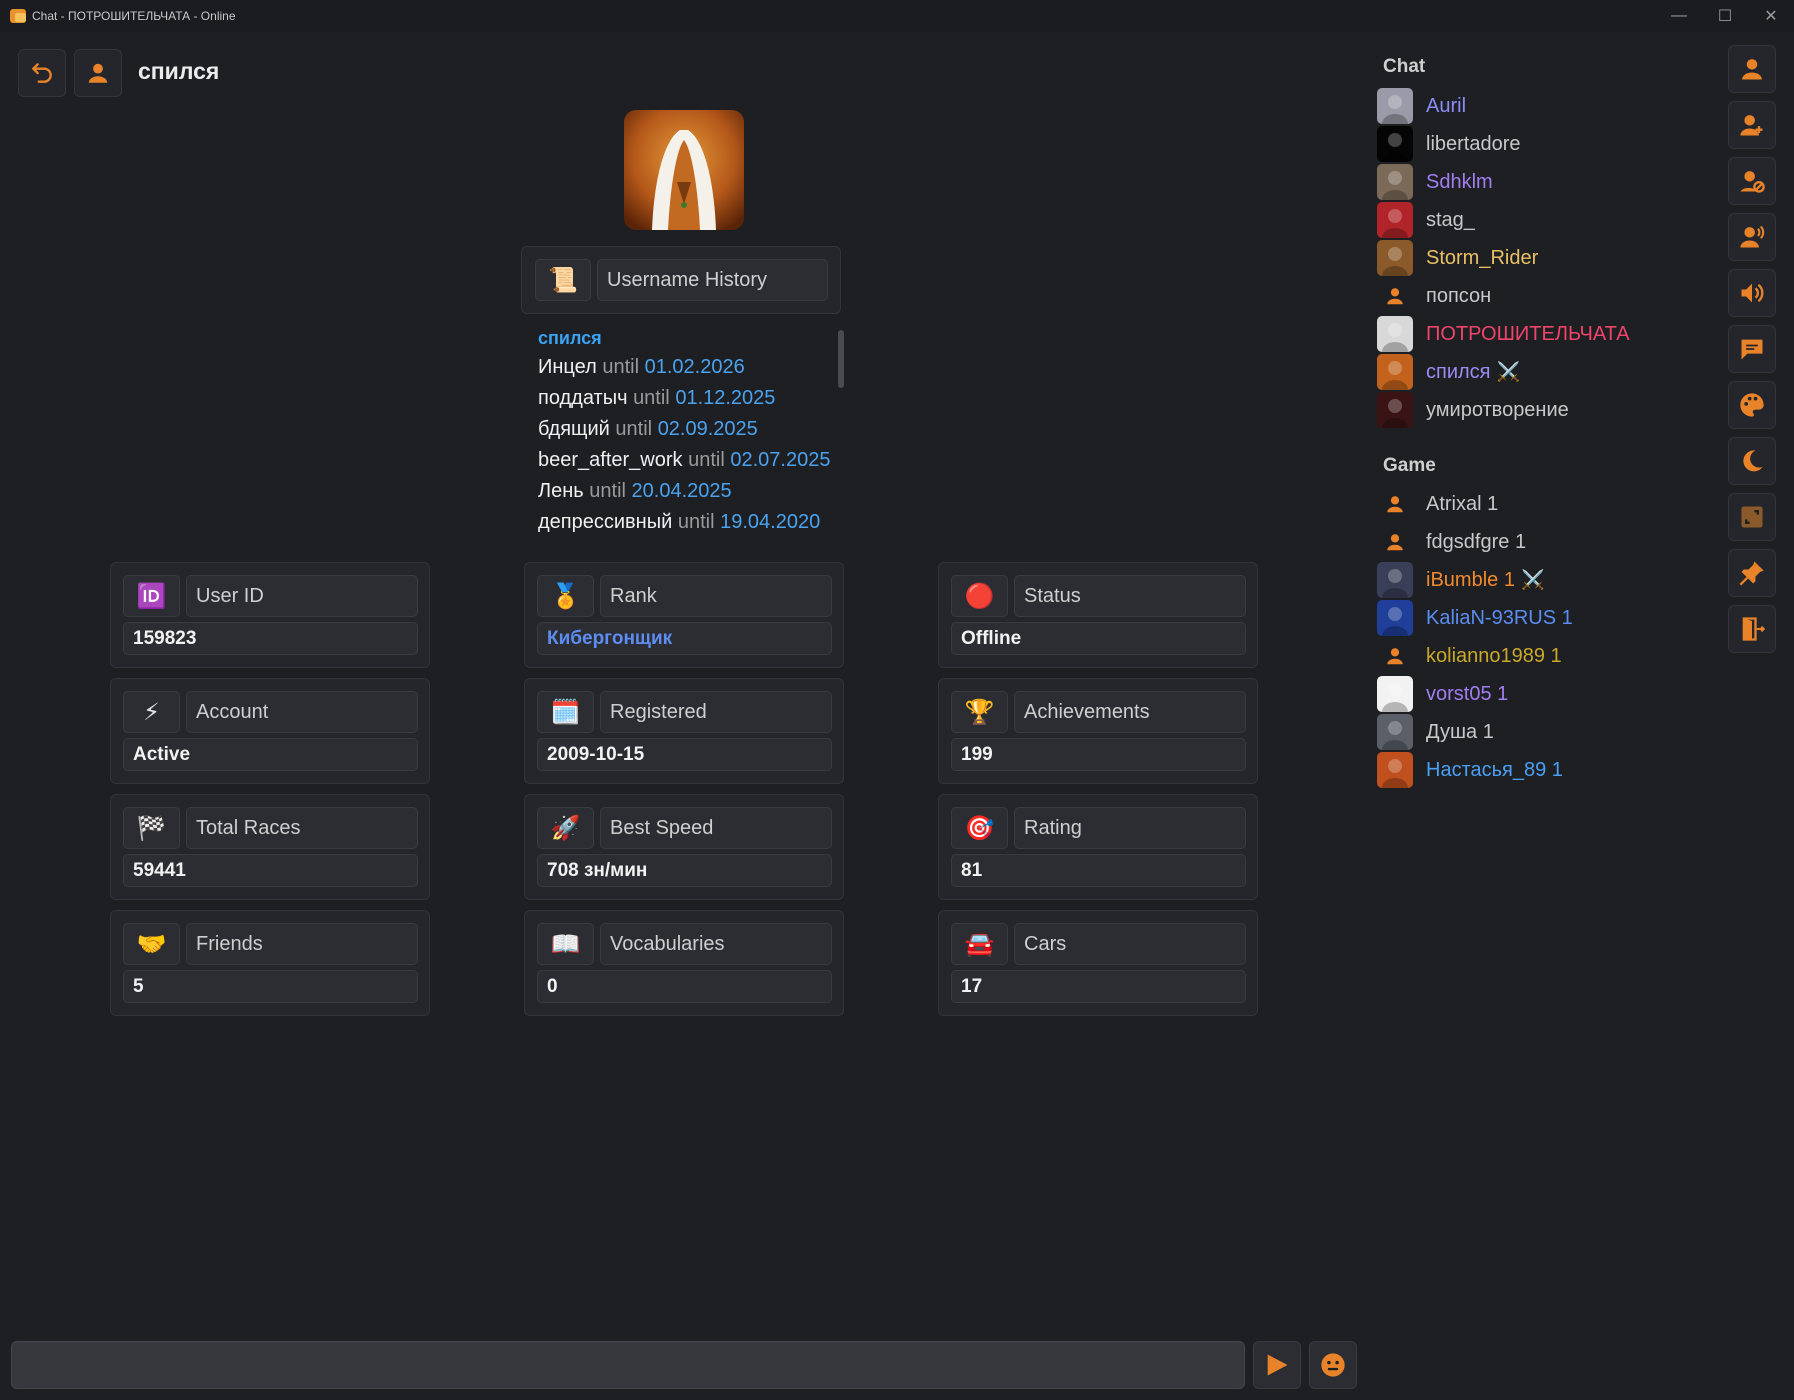 This screenshot has height=1400, width=1794. I want to click on user-name: Sdhklm, so click(1459, 182).